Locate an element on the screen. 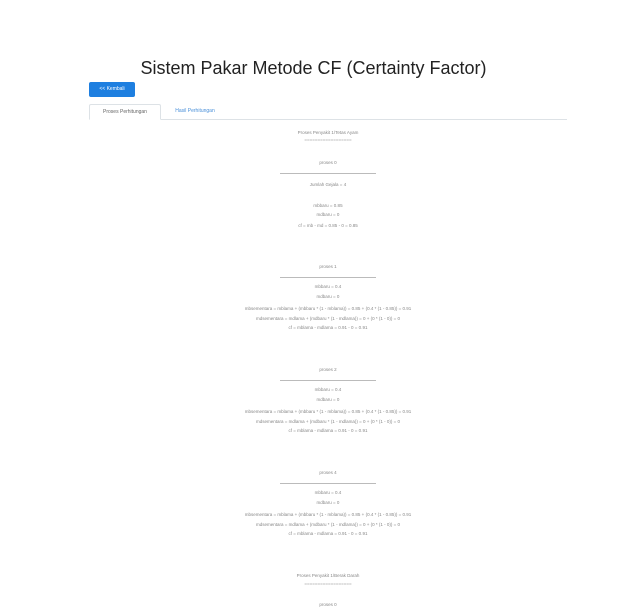 The image size is (627, 613). step-line: cf = mb - md = 0.85 - 0 = 0.85 is located at coordinates (328, 225).